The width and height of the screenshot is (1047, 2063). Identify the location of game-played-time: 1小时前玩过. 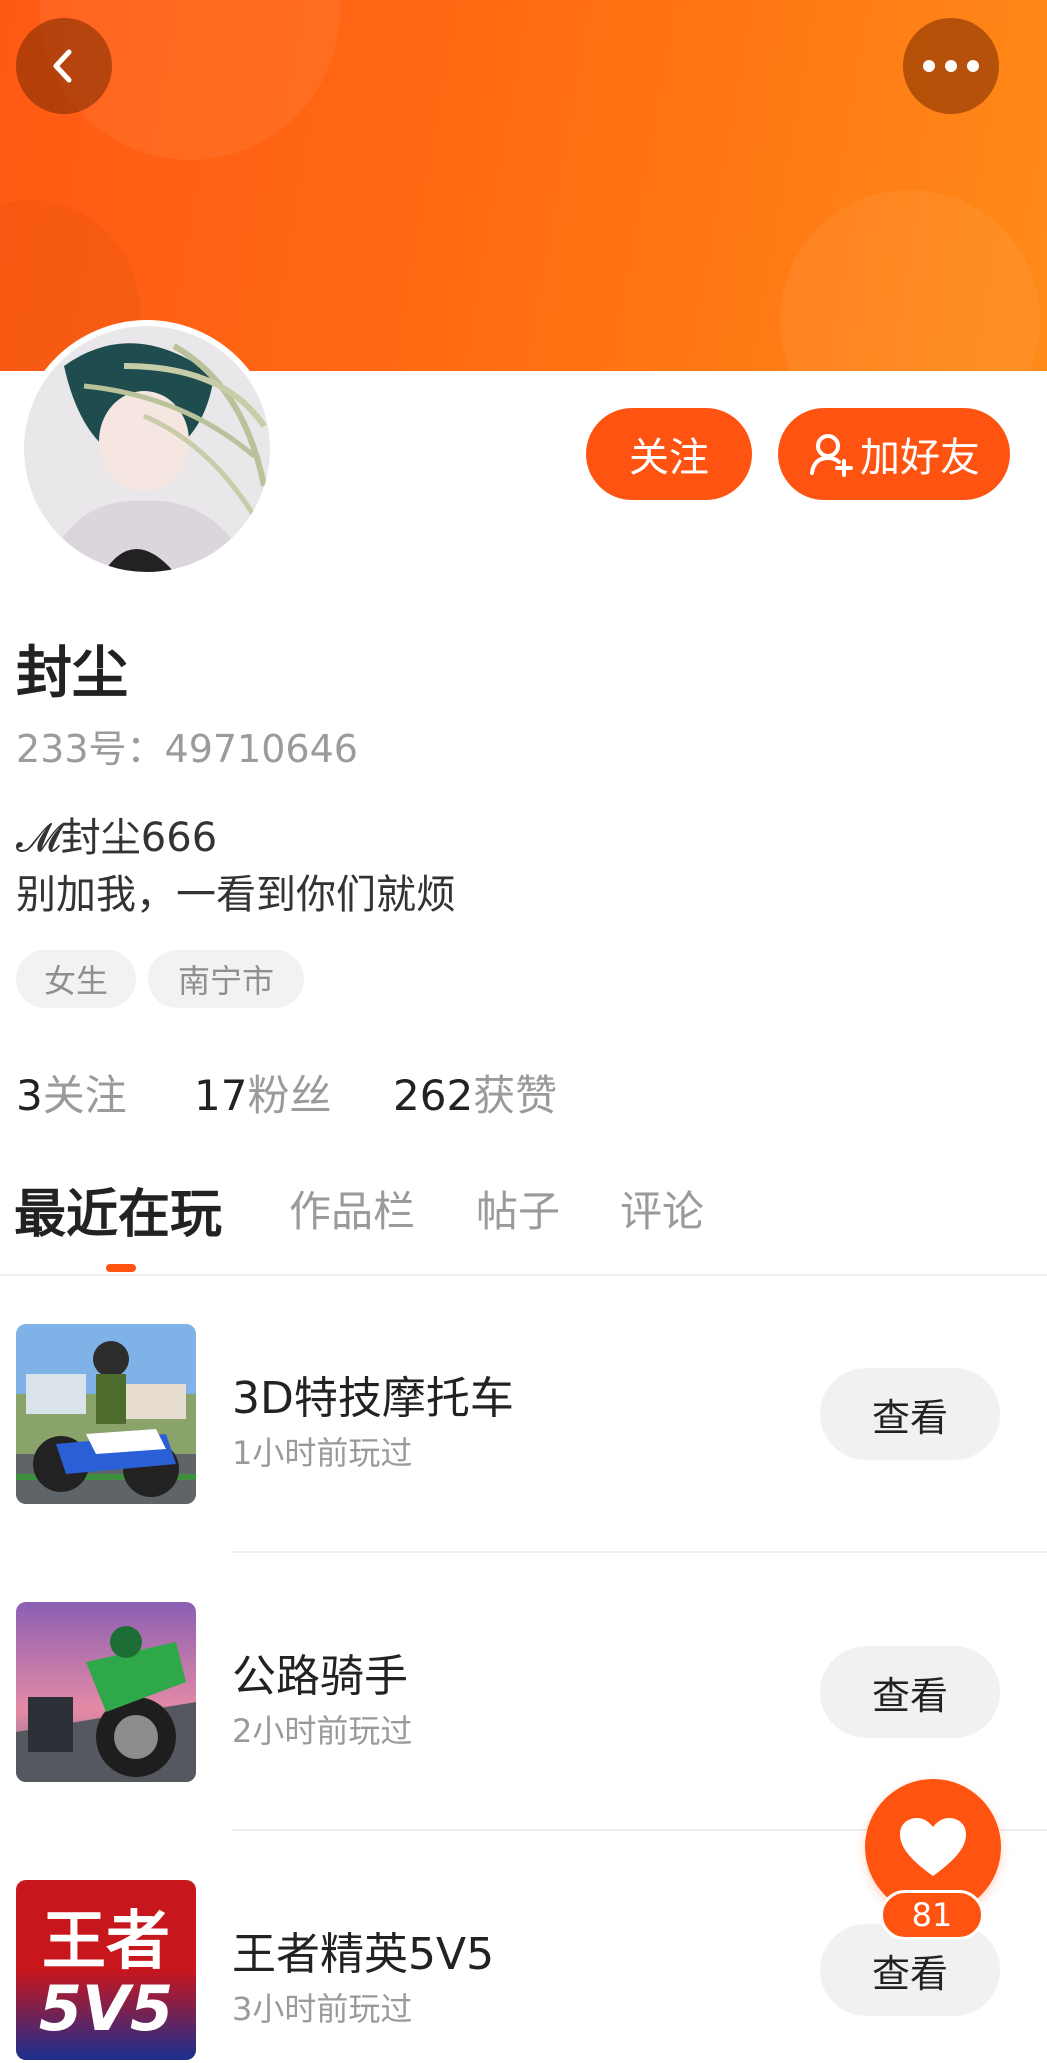
(322, 1453).